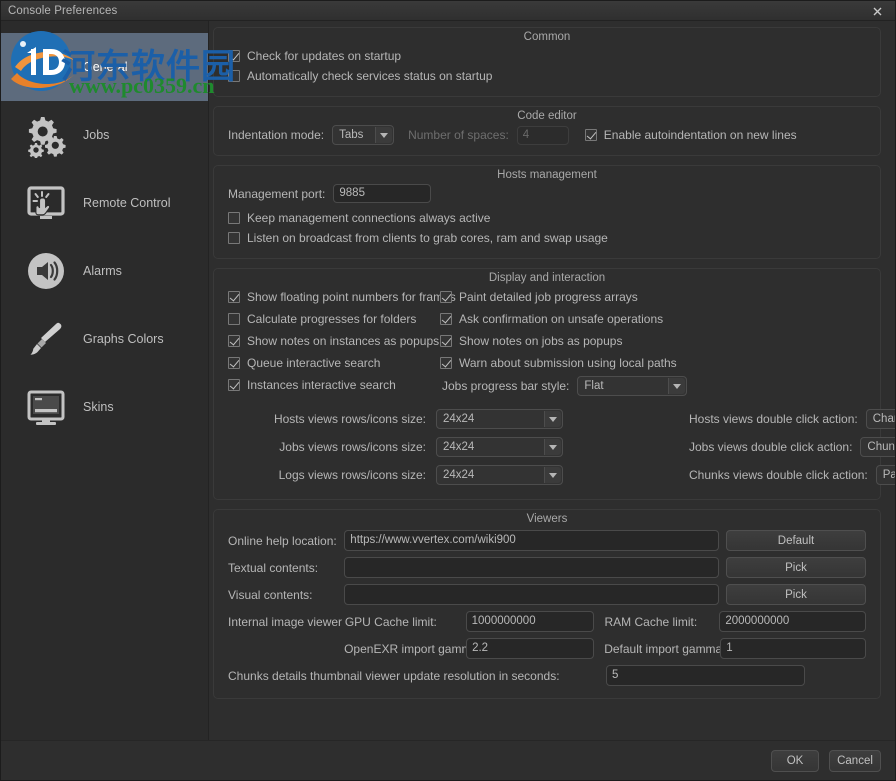 This screenshot has height=781, width=896. Describe the element at coordinates (531, 567) in the screenshot. I see `textual-contents-input` at that location.